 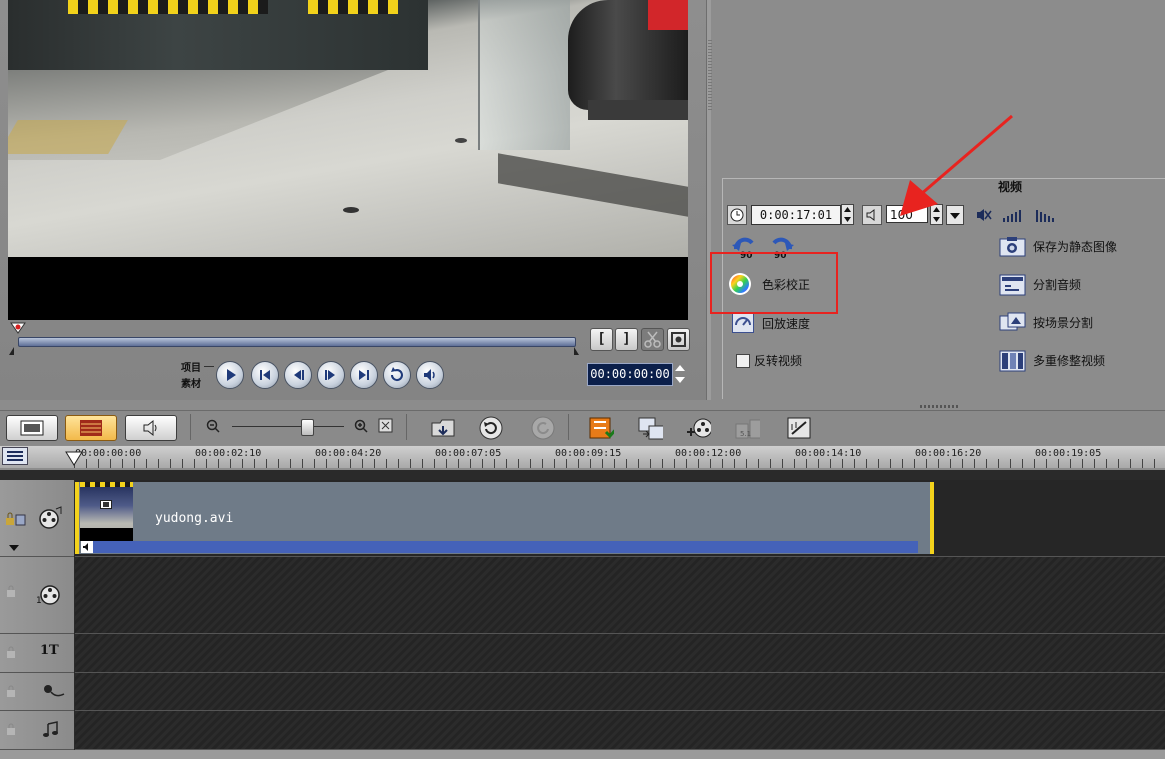 What do you see at coordinates (361, 426) in the screenshot?
I see `zoom-in-icon` at bounding box center [361, 426].